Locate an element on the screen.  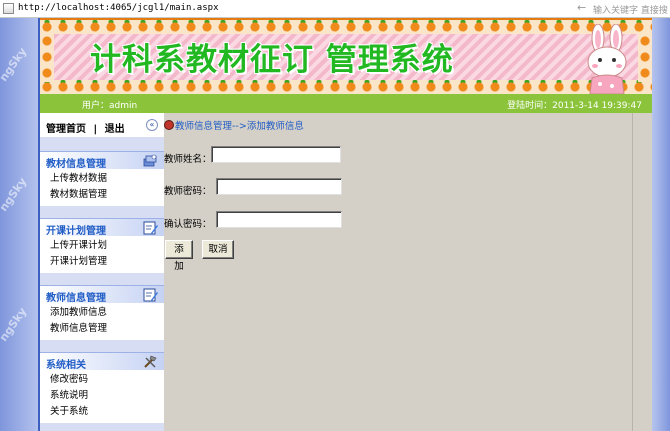
banner-title: 计科系教材征订 管理系统 is located at coordinates (272, 60).